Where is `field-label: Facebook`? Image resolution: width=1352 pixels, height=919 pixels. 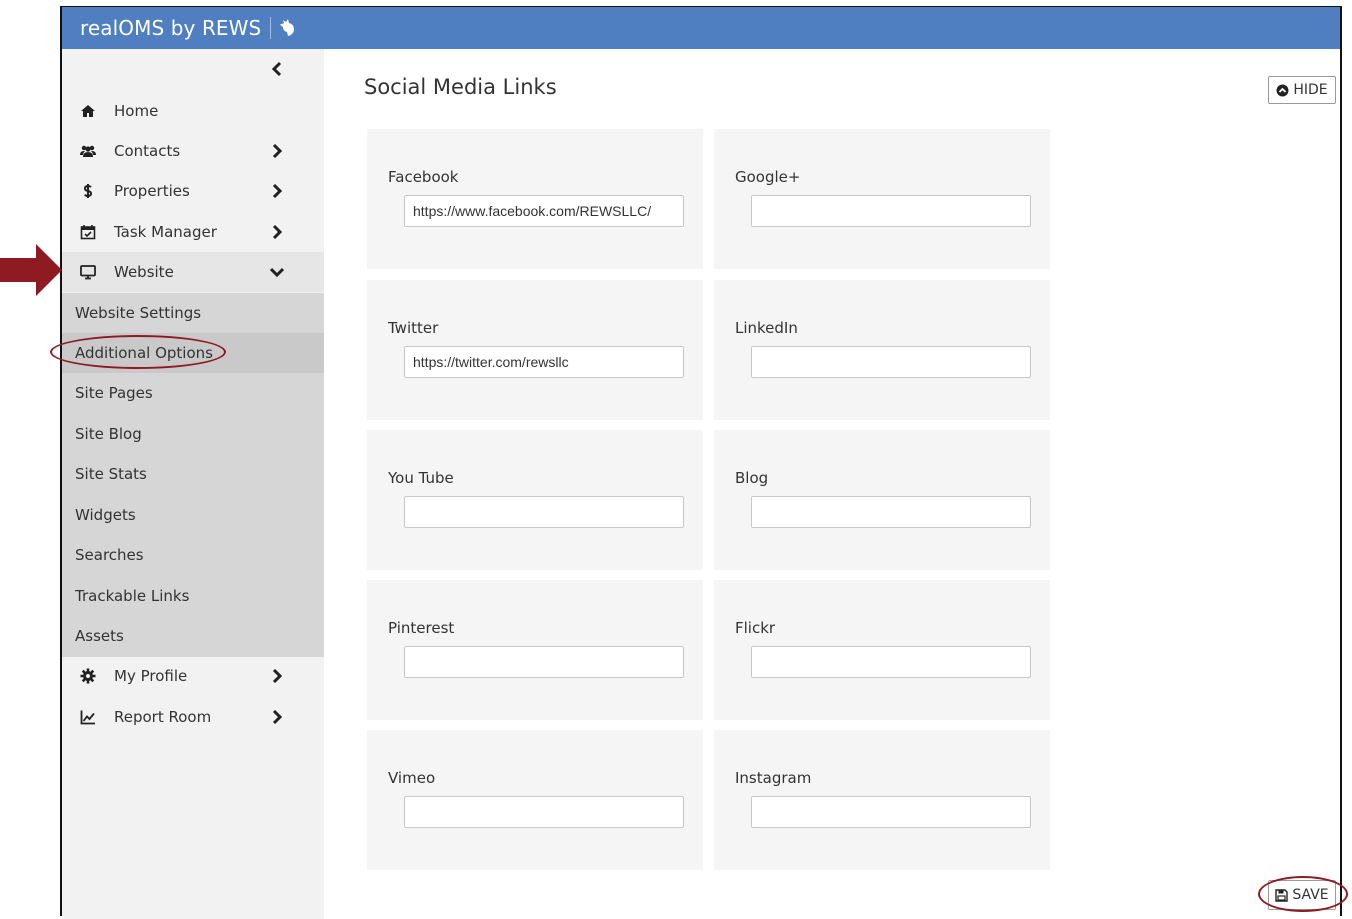
field-label: Facebook is located at coordinates (423, 177).